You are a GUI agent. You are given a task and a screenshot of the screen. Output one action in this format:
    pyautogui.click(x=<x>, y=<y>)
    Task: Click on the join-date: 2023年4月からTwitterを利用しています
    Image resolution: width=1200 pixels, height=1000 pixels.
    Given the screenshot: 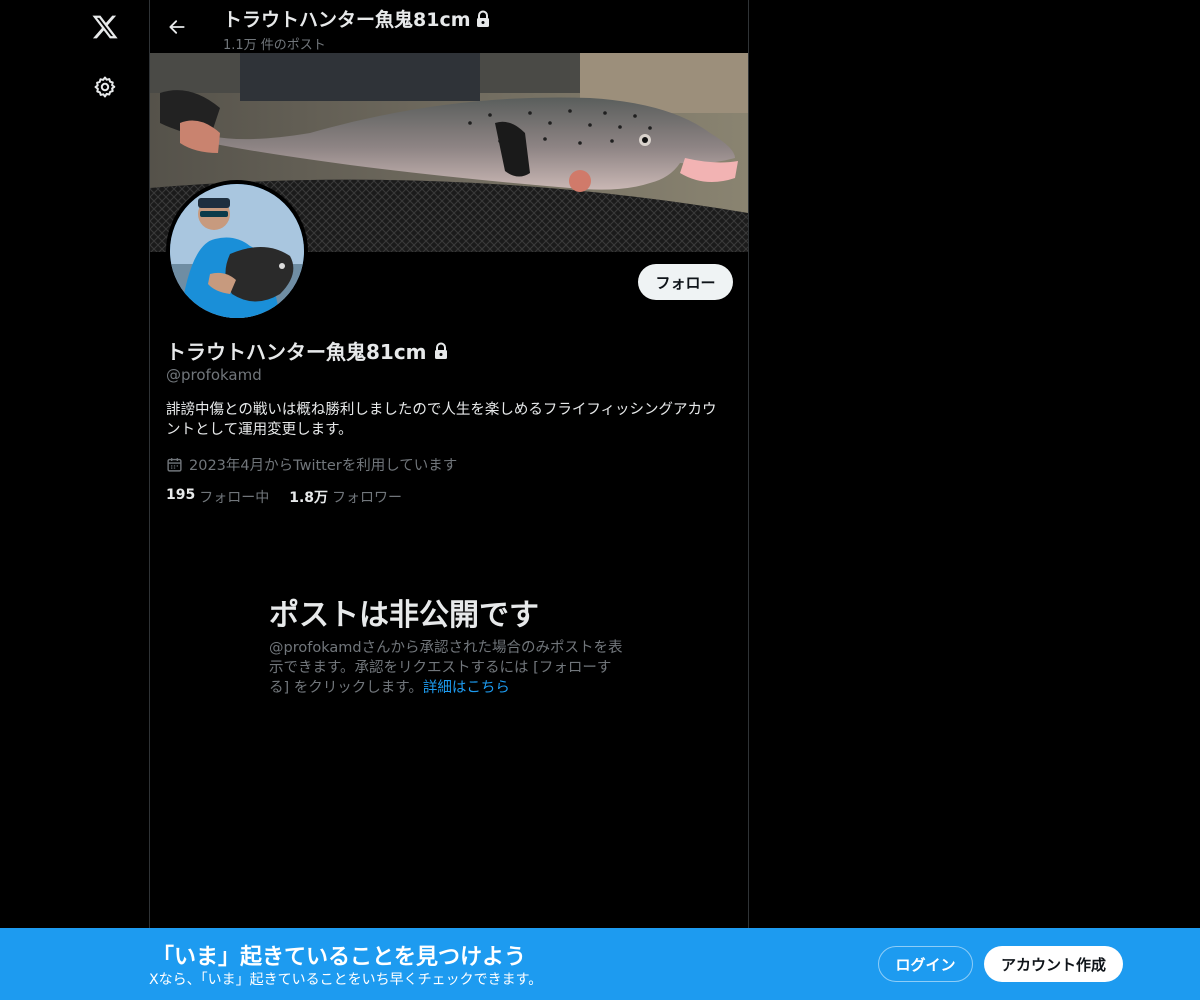 What is the action you would take?
    pyautogui.click(x=311, y=464)
    